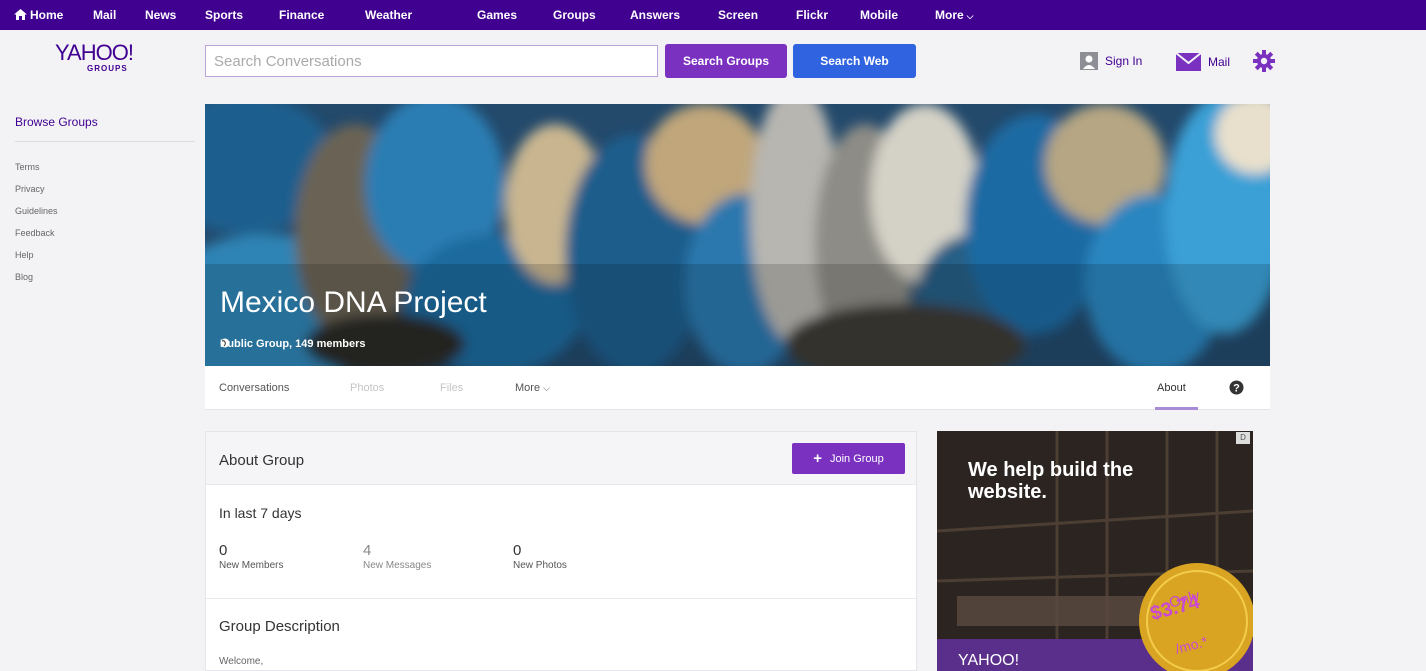  Describe the element at coordinates (367, 388) in the screenshot. I see `tab-photos: Photos` at that location.